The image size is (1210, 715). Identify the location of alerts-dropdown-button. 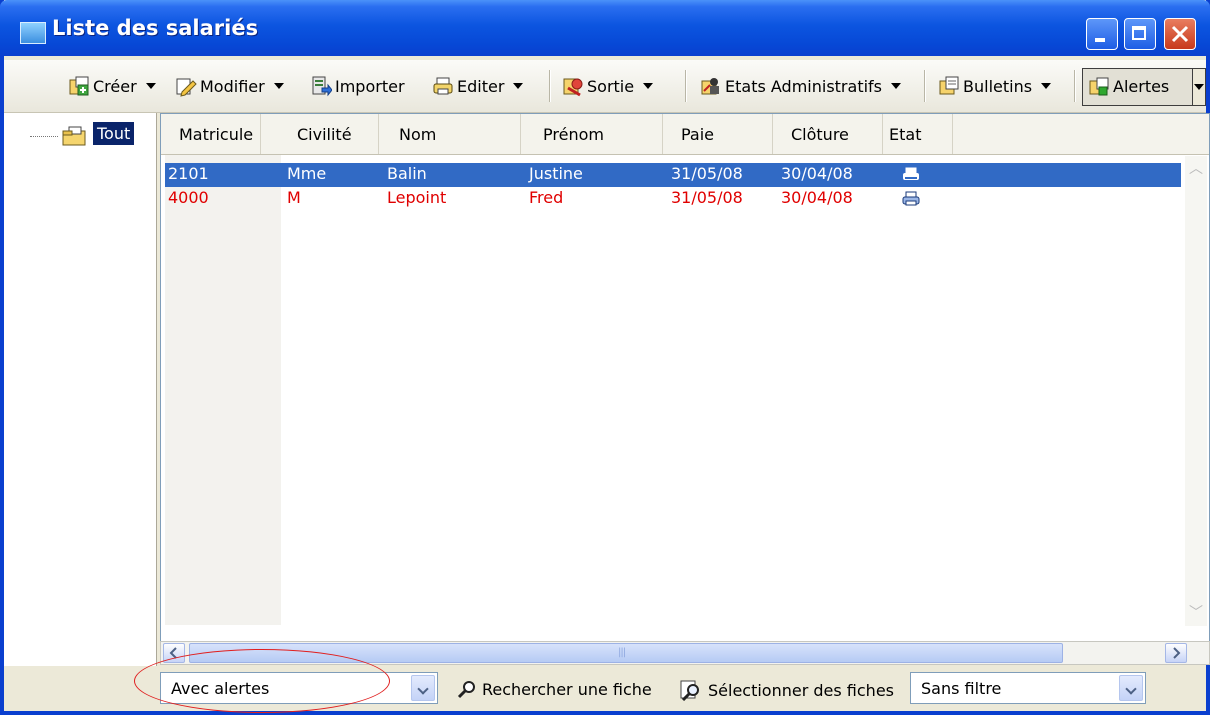
(1199, 87).